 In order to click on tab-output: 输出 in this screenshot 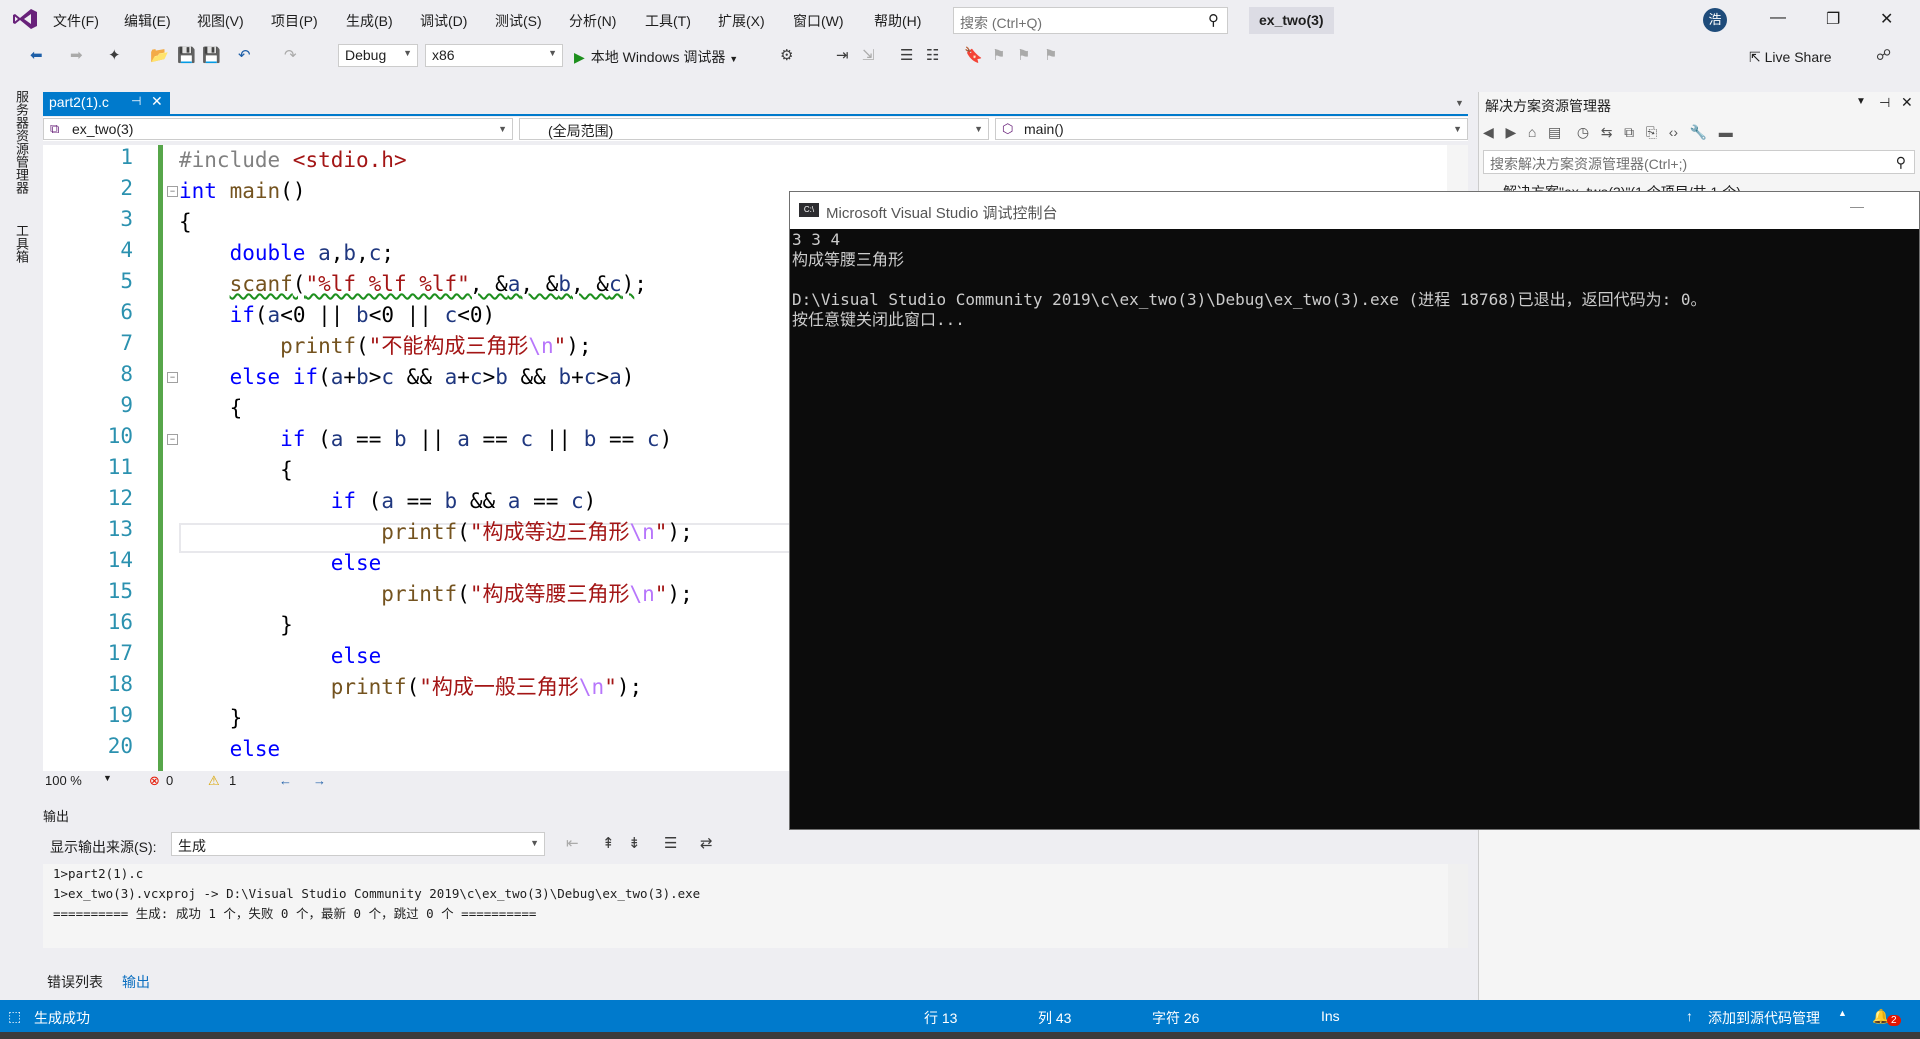, I will do `click(136, 982)`.